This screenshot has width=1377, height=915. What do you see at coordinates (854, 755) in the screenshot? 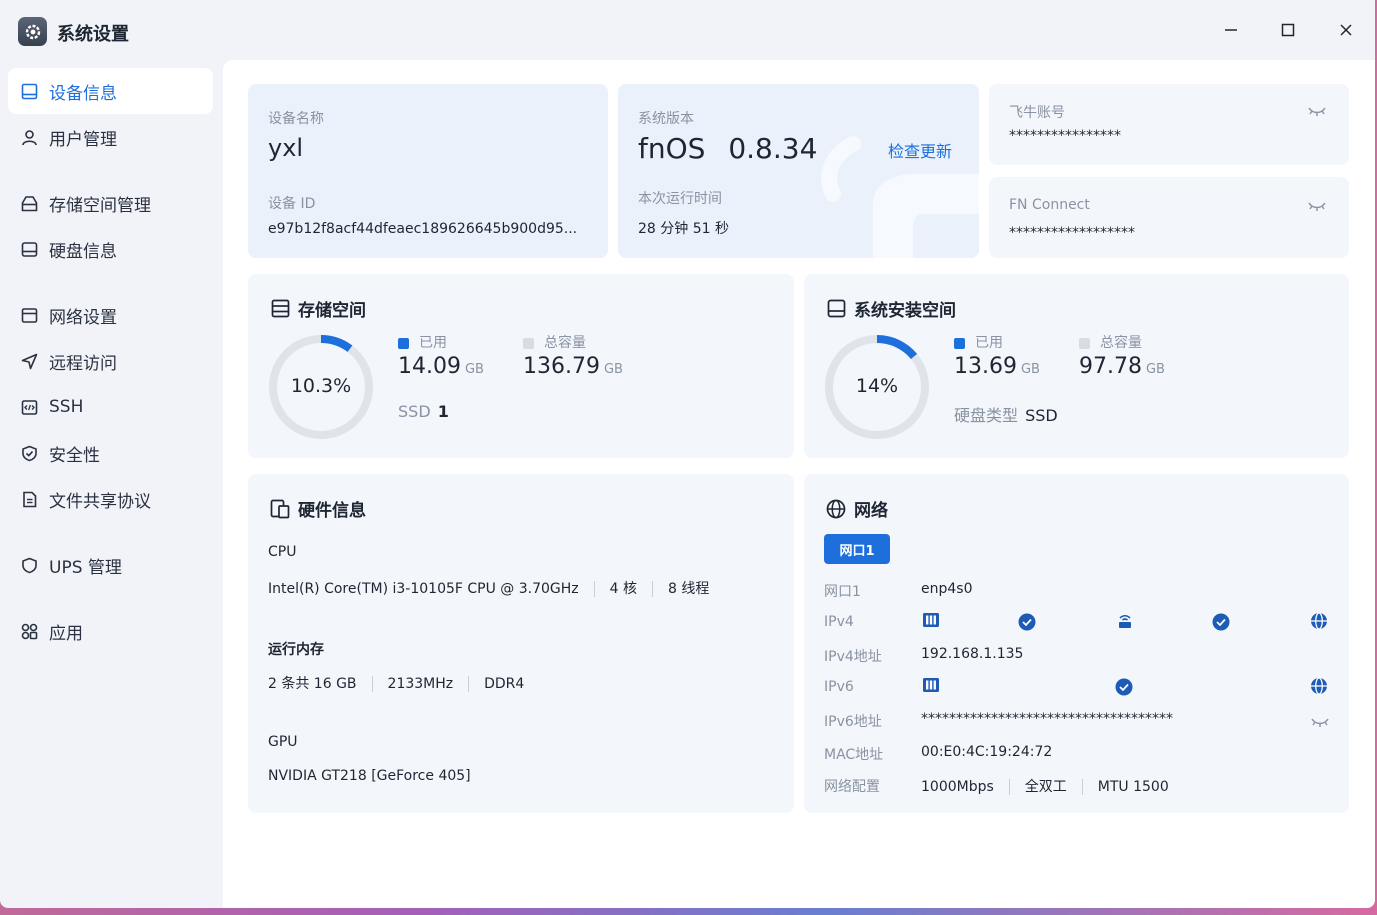
I see `mac-label: MAC地址` at bounding box center [854, 755].